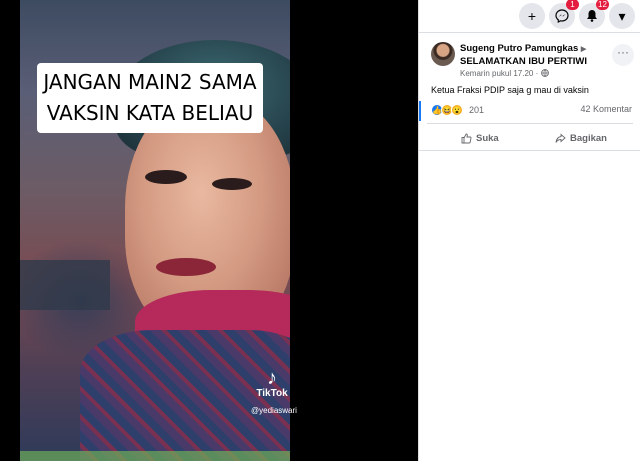  I want to click on share-button: Bagikan, so click(581, 138).